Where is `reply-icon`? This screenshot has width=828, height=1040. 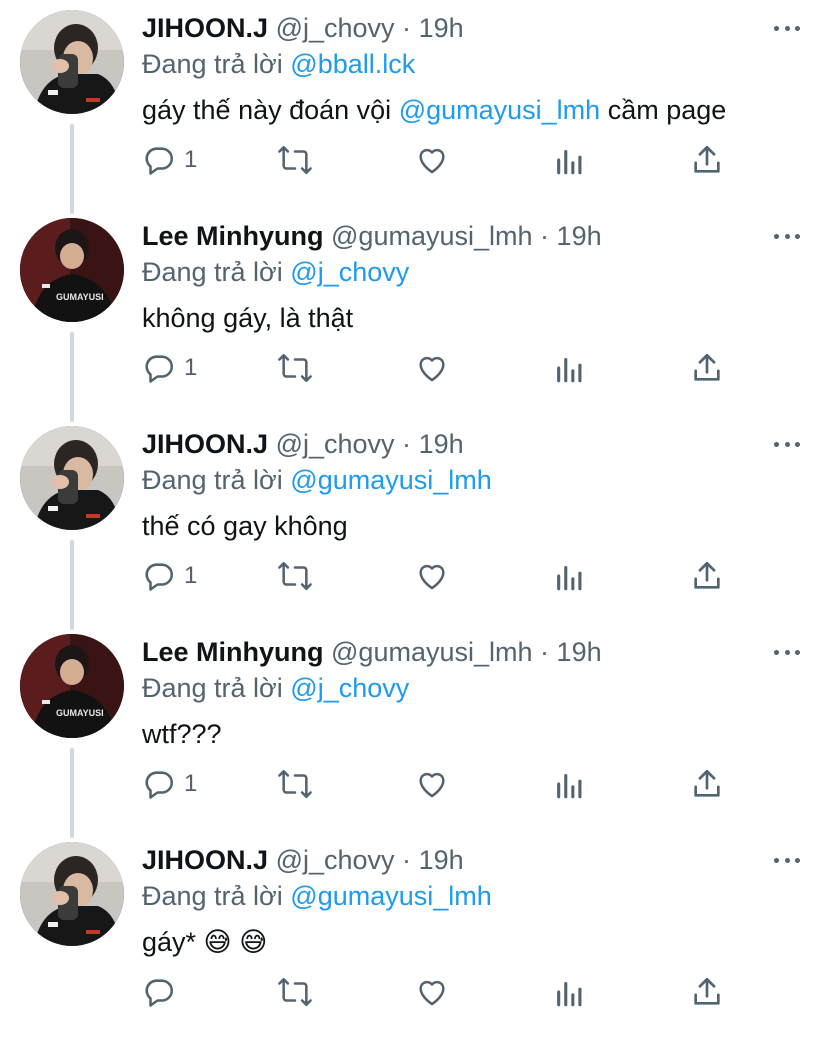 reply-icon is located at coordinates (159, 785).